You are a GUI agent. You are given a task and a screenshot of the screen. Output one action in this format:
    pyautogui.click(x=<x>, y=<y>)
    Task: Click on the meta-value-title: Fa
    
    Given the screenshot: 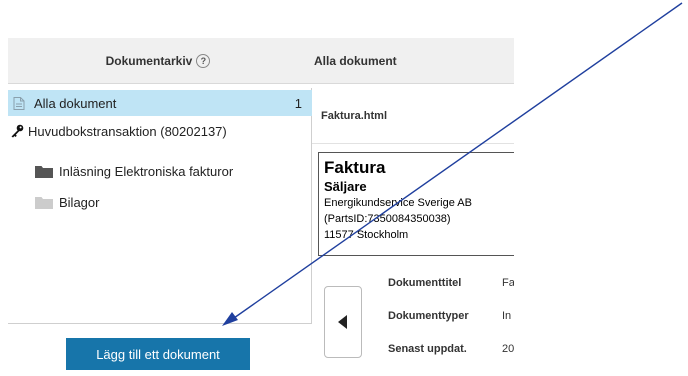 What is the action you would take?
    pyautogui.click(x=508, y=283)
    